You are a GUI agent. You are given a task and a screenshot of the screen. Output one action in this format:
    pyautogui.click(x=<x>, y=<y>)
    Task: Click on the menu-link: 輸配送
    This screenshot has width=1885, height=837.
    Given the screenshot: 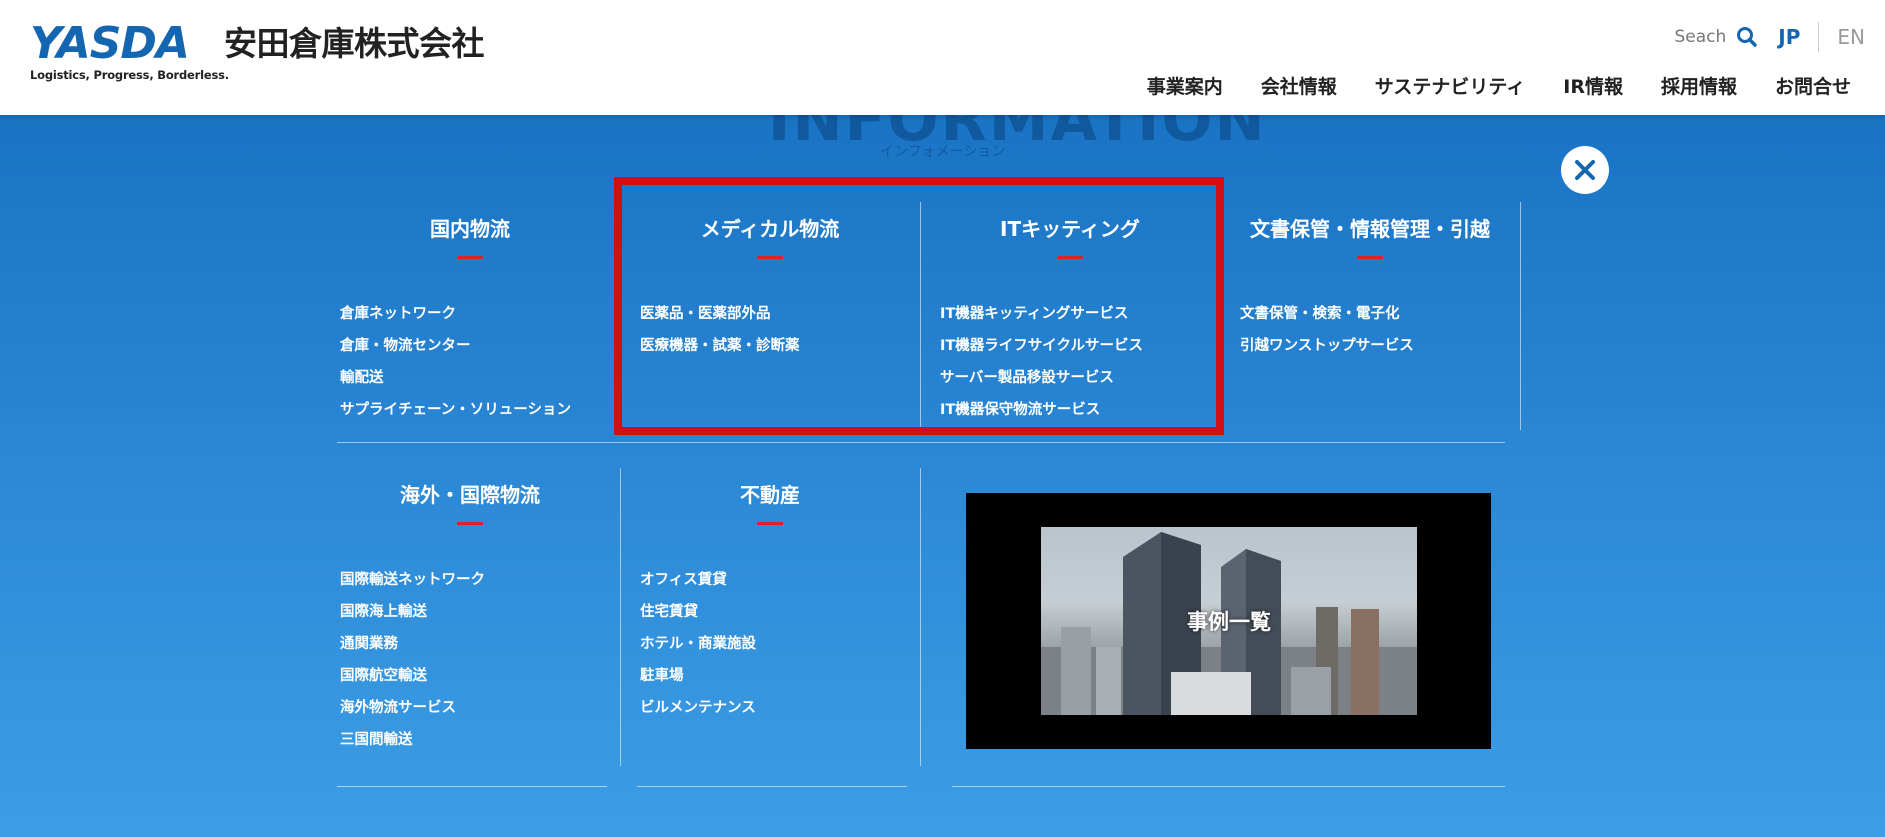 What is the action you would take?
    pyautogui.click(x=455, y=378)
    